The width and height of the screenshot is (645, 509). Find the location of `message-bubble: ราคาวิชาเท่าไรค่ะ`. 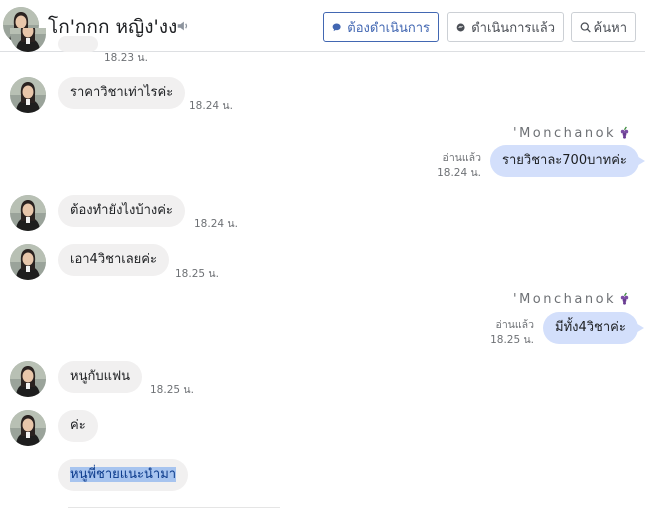

message-bubble: ราคาวิชาเท่าไรค่ะ is located at coordinates (122, 93).